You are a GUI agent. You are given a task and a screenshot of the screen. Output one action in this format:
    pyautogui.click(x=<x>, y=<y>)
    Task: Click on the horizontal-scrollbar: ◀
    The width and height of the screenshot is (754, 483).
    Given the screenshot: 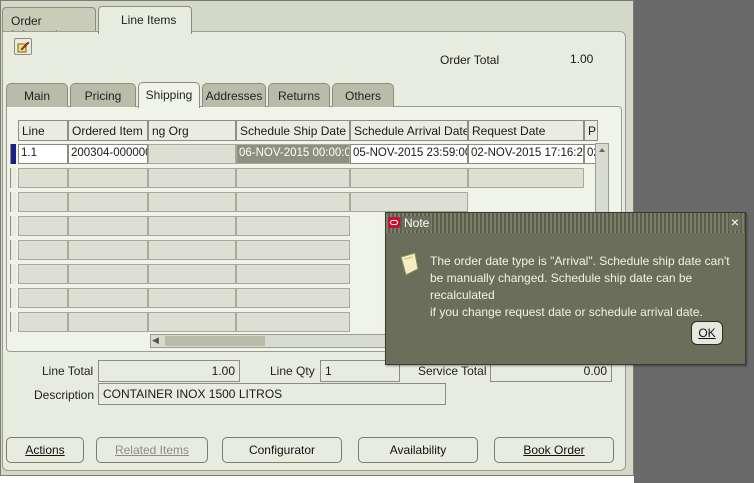 What is the action you would take?
    pyautogui.click(x=270, y=341)
    